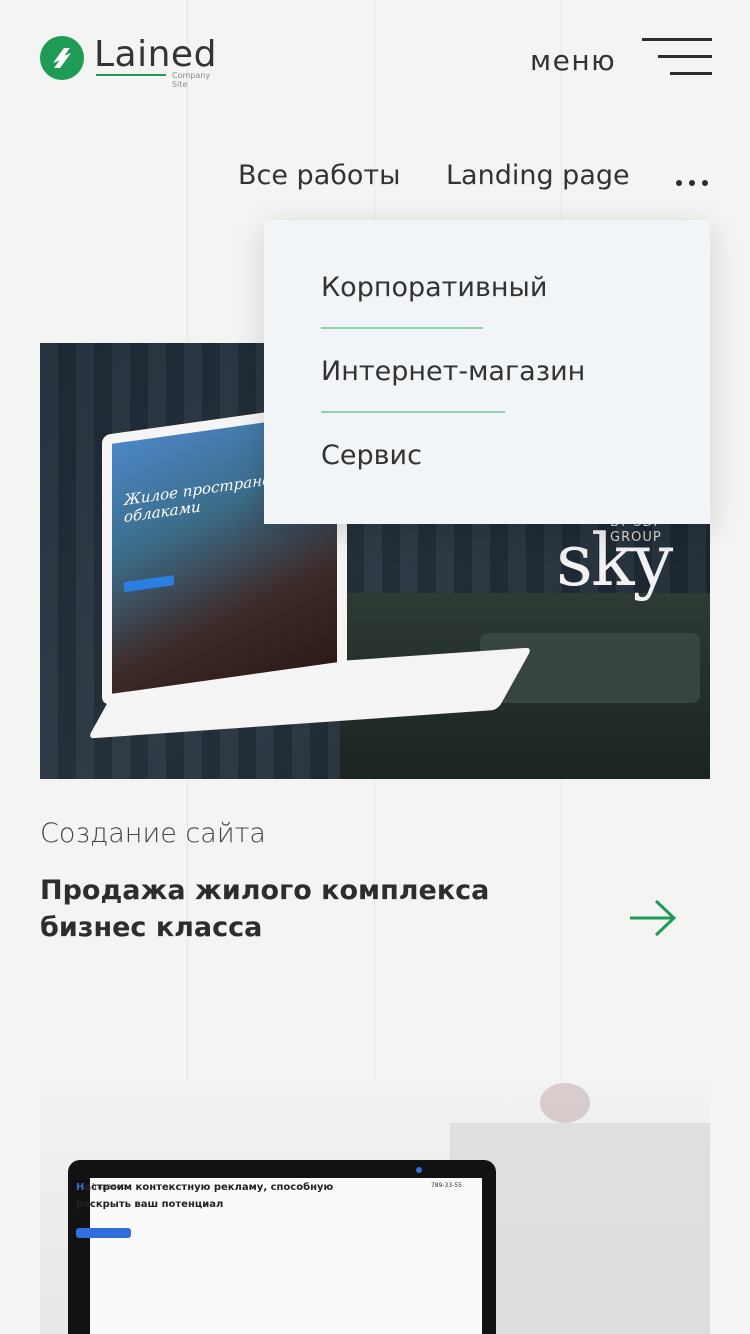 The height and width of the screenshot is (1334, 750). I want to click on screen-dot, so click(419, 1170).